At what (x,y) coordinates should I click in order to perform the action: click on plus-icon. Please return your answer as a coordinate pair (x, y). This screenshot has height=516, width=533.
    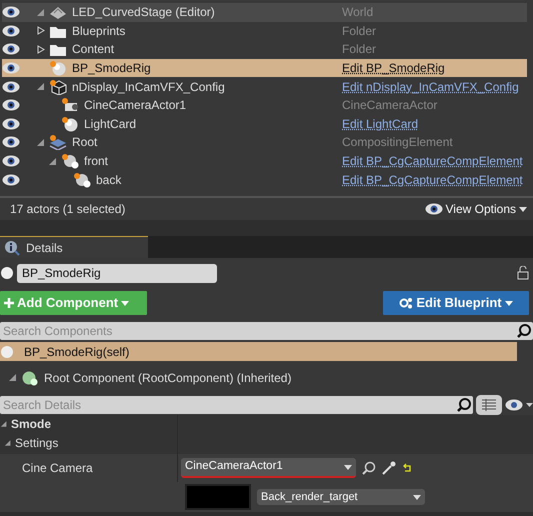
    Looking at the image, I should click on (9, 303).